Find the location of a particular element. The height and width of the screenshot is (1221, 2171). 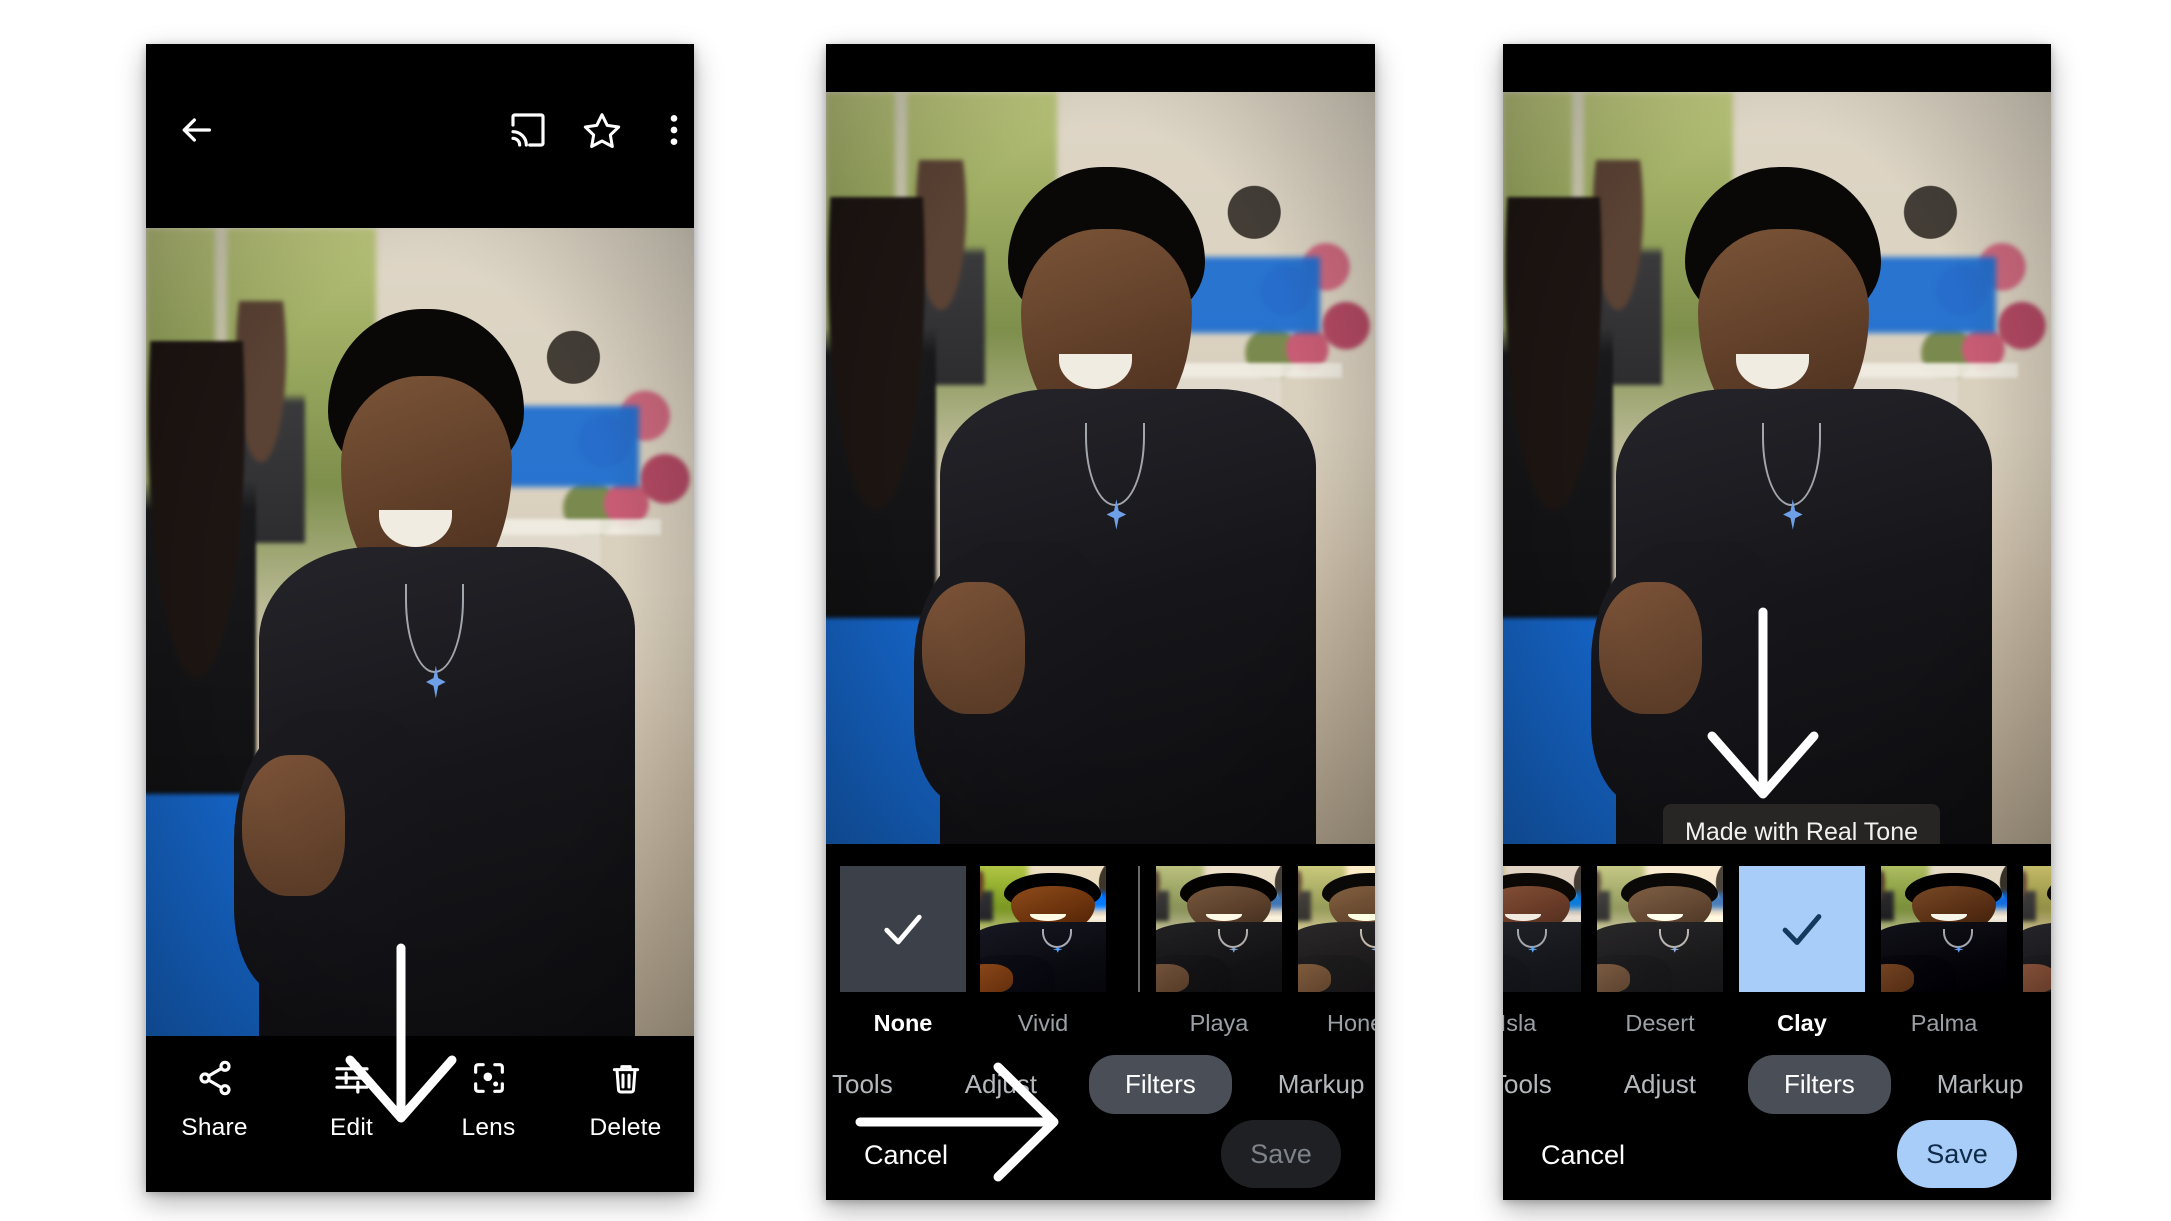

filter-filmstrip: None Vivid Playa Hon is located at coordinates (1107, 951).